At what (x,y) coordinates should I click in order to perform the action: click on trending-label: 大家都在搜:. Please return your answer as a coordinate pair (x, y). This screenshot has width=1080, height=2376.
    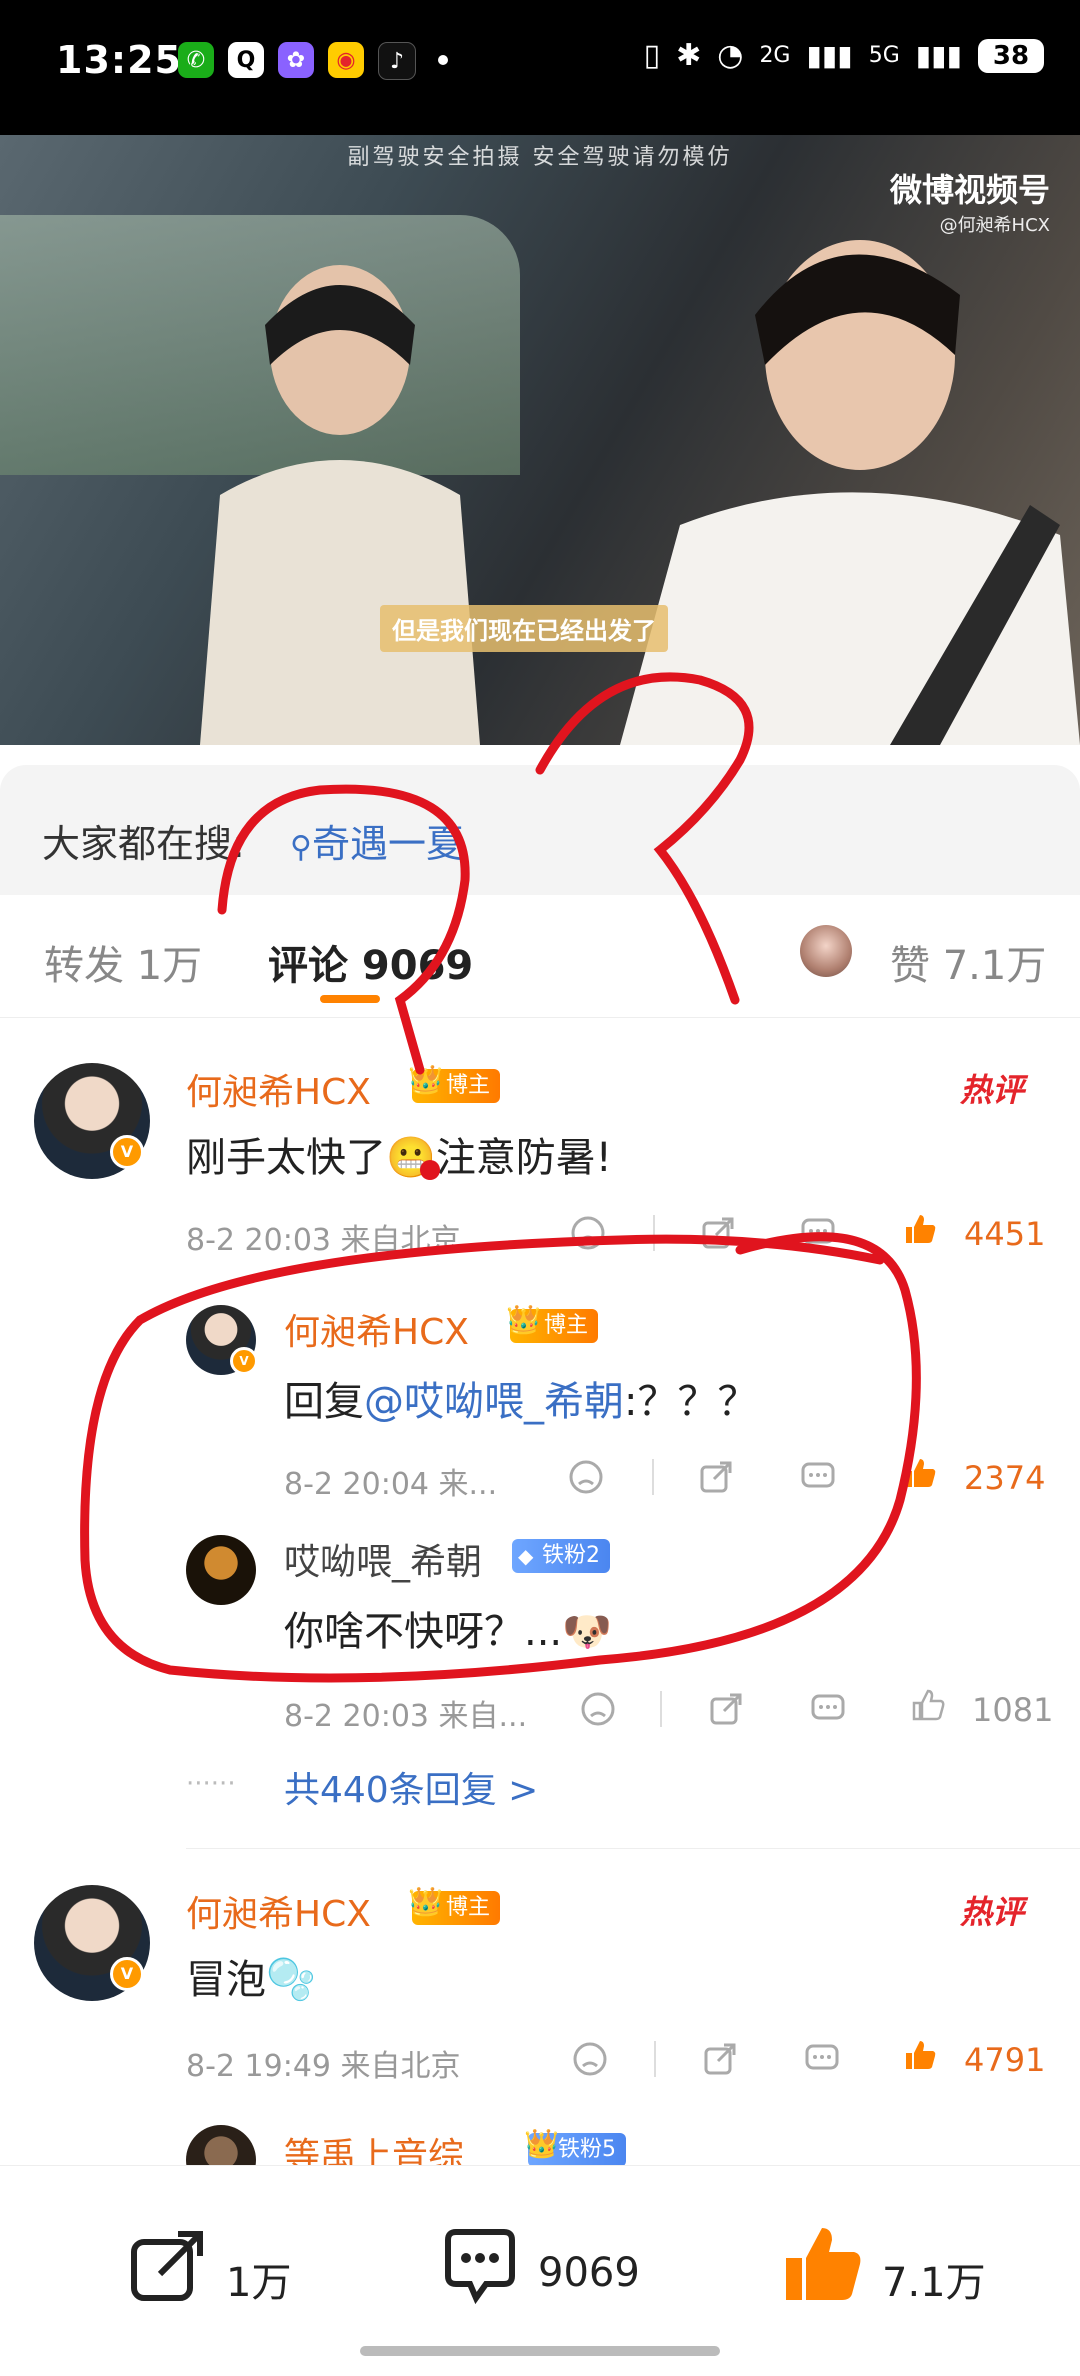
    Looking at the image, I should click on (143, 844).